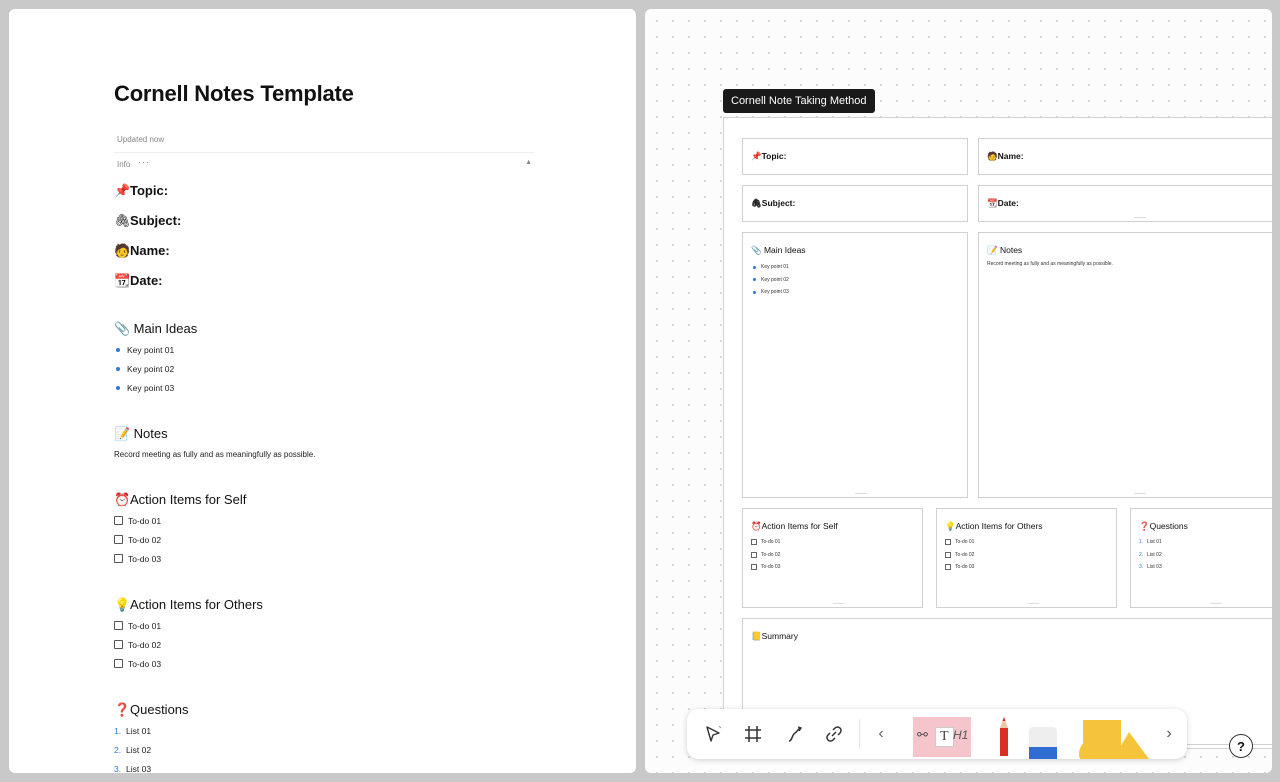  I want to click on chevron-left-icon: ‹, so click(881, 734).